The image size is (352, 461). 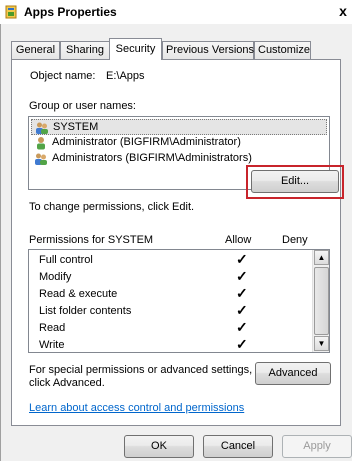 I want to click on list-item-system: SYSTEM, so click(x=179, y=127).